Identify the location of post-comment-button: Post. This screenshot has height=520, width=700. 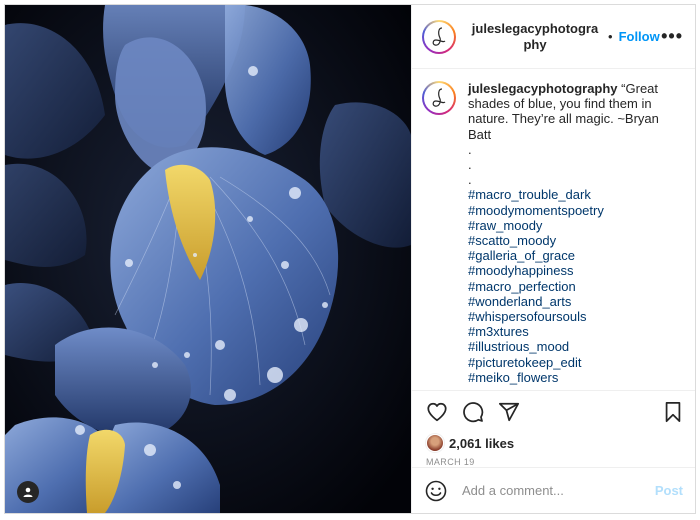
(669, 490).